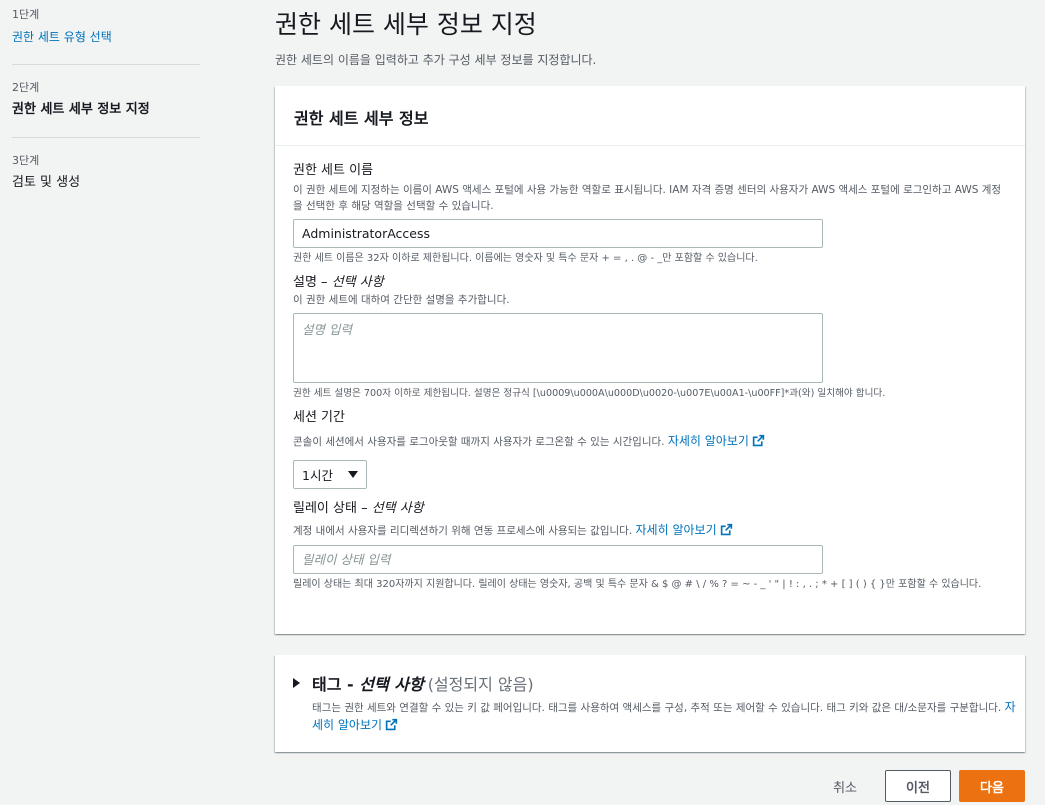 The width and height of the screenshot is (1045, 805). Describe the element at coordinates (107, 37) in the screenshot. I see `step-1-link: 권한 세트 유형 선택` at that location.